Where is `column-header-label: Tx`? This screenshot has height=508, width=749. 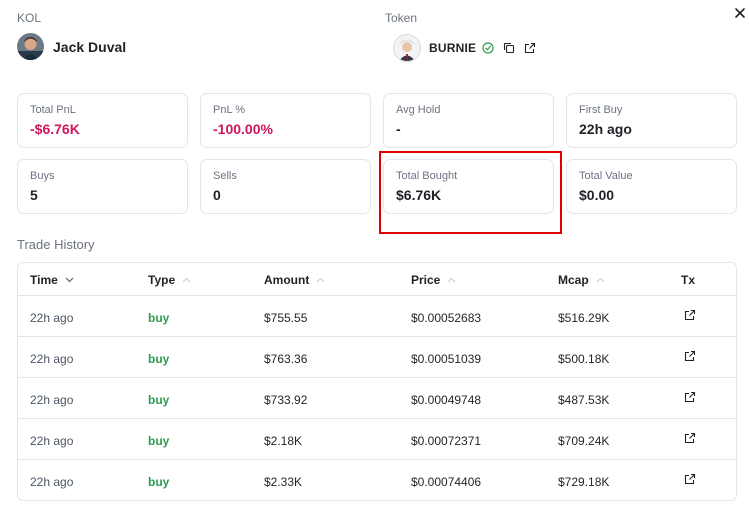
column-header-label: Tx is located at coordinates (688, 280).